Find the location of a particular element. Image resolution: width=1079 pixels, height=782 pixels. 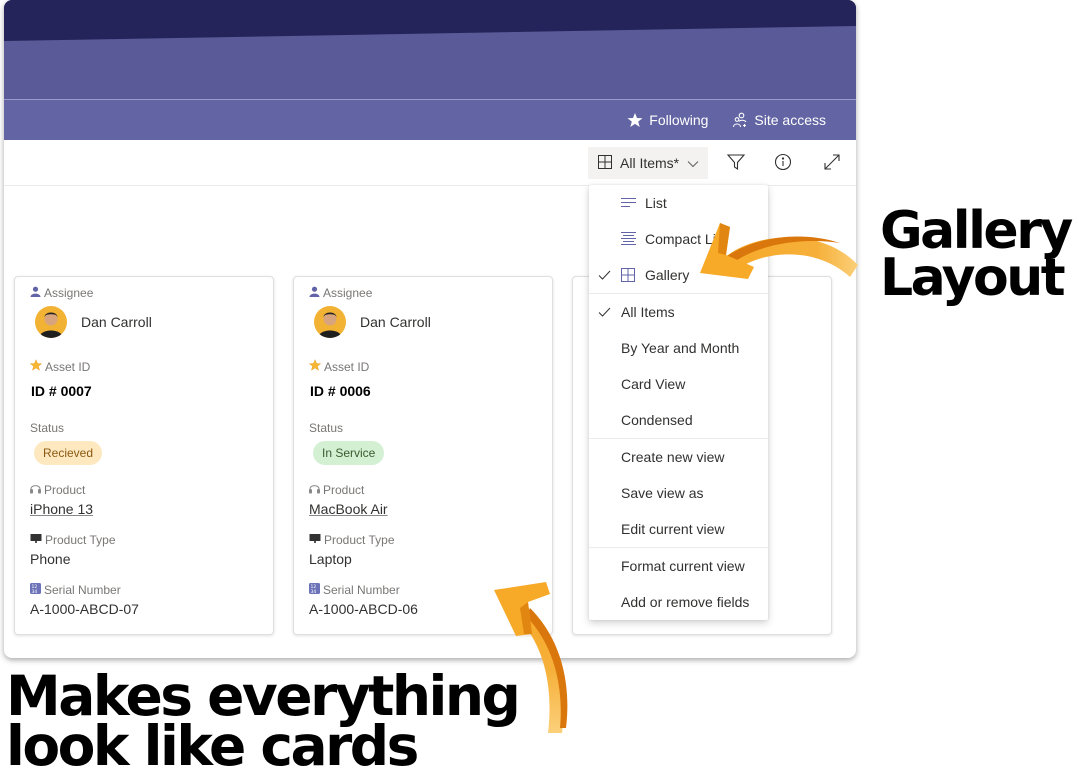

status-badge: Recieved is located at coordinates (68, 453).